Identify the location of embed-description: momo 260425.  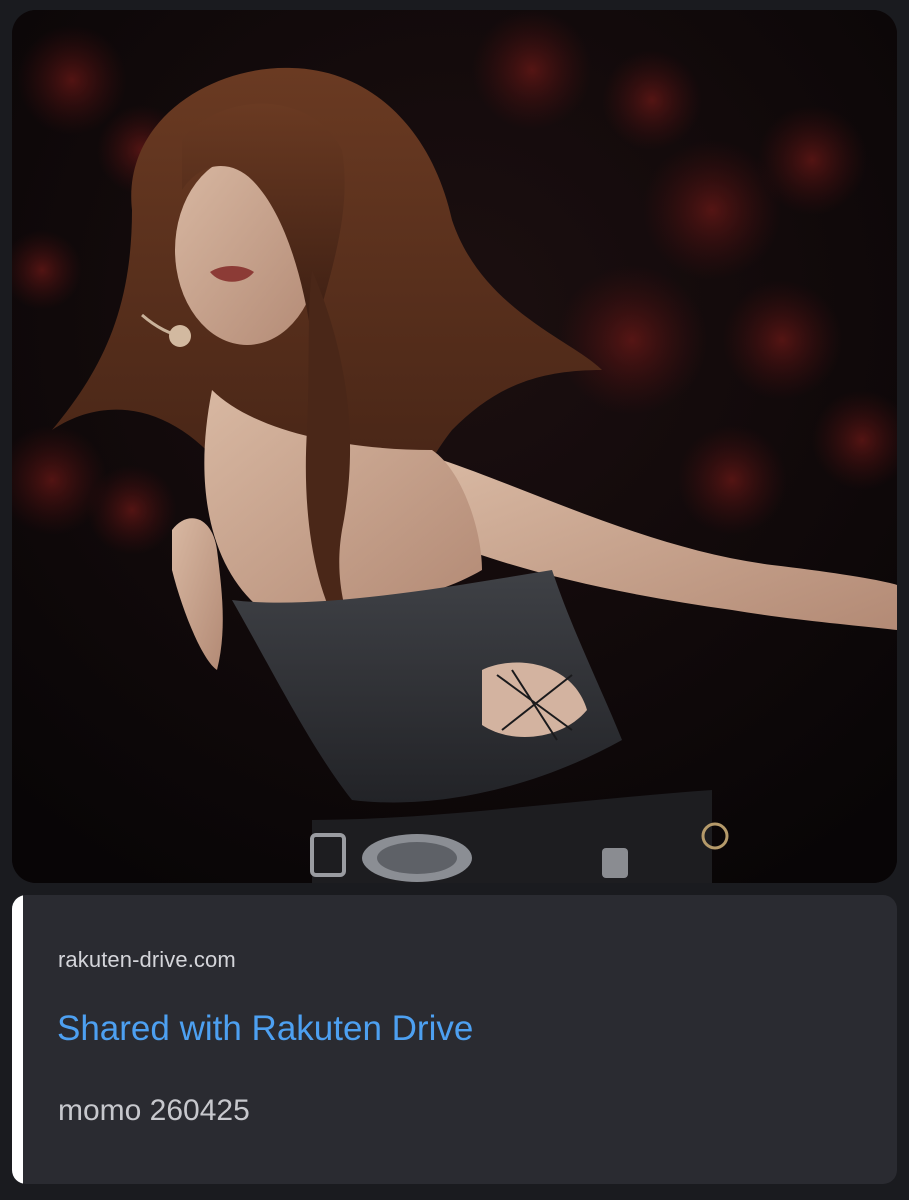
(154, 1110).